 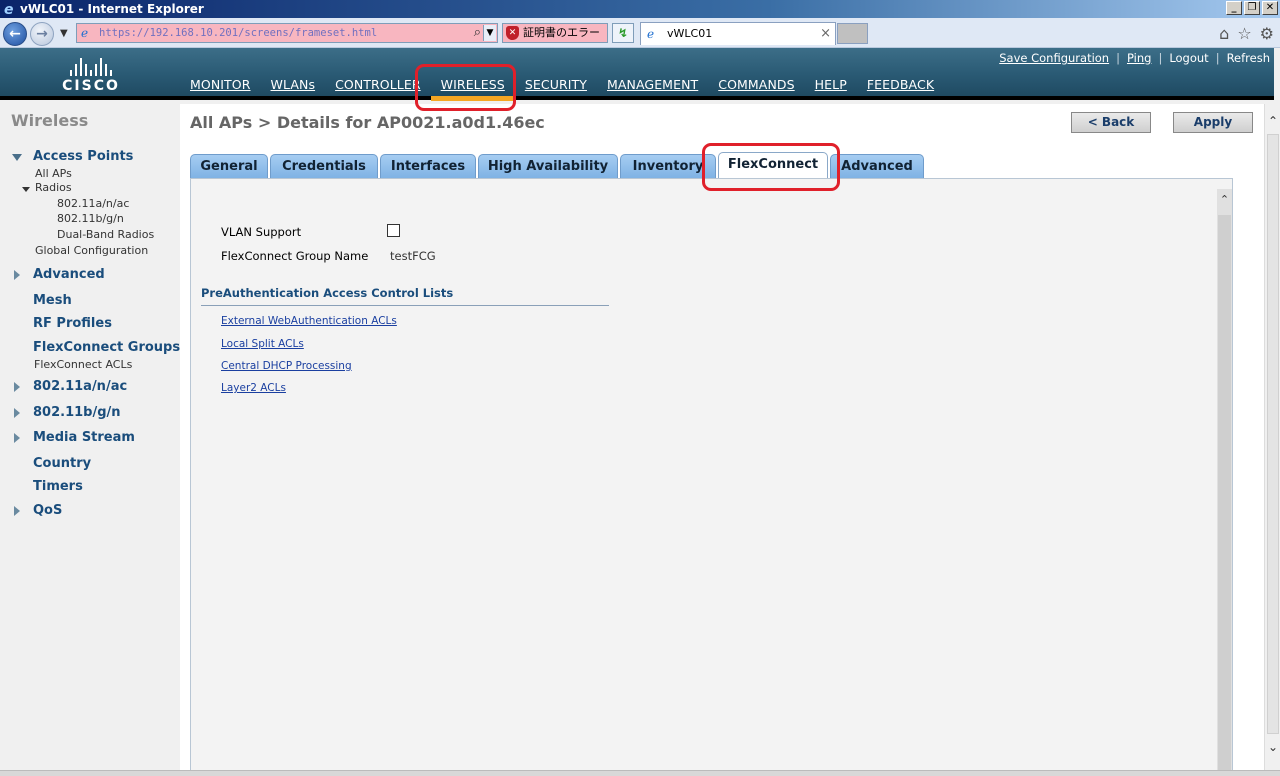 What do you see at coordinates (15, 34) in the screenshot?
I see `back-arrow-icon: ←` at bounding box center [15, 34].